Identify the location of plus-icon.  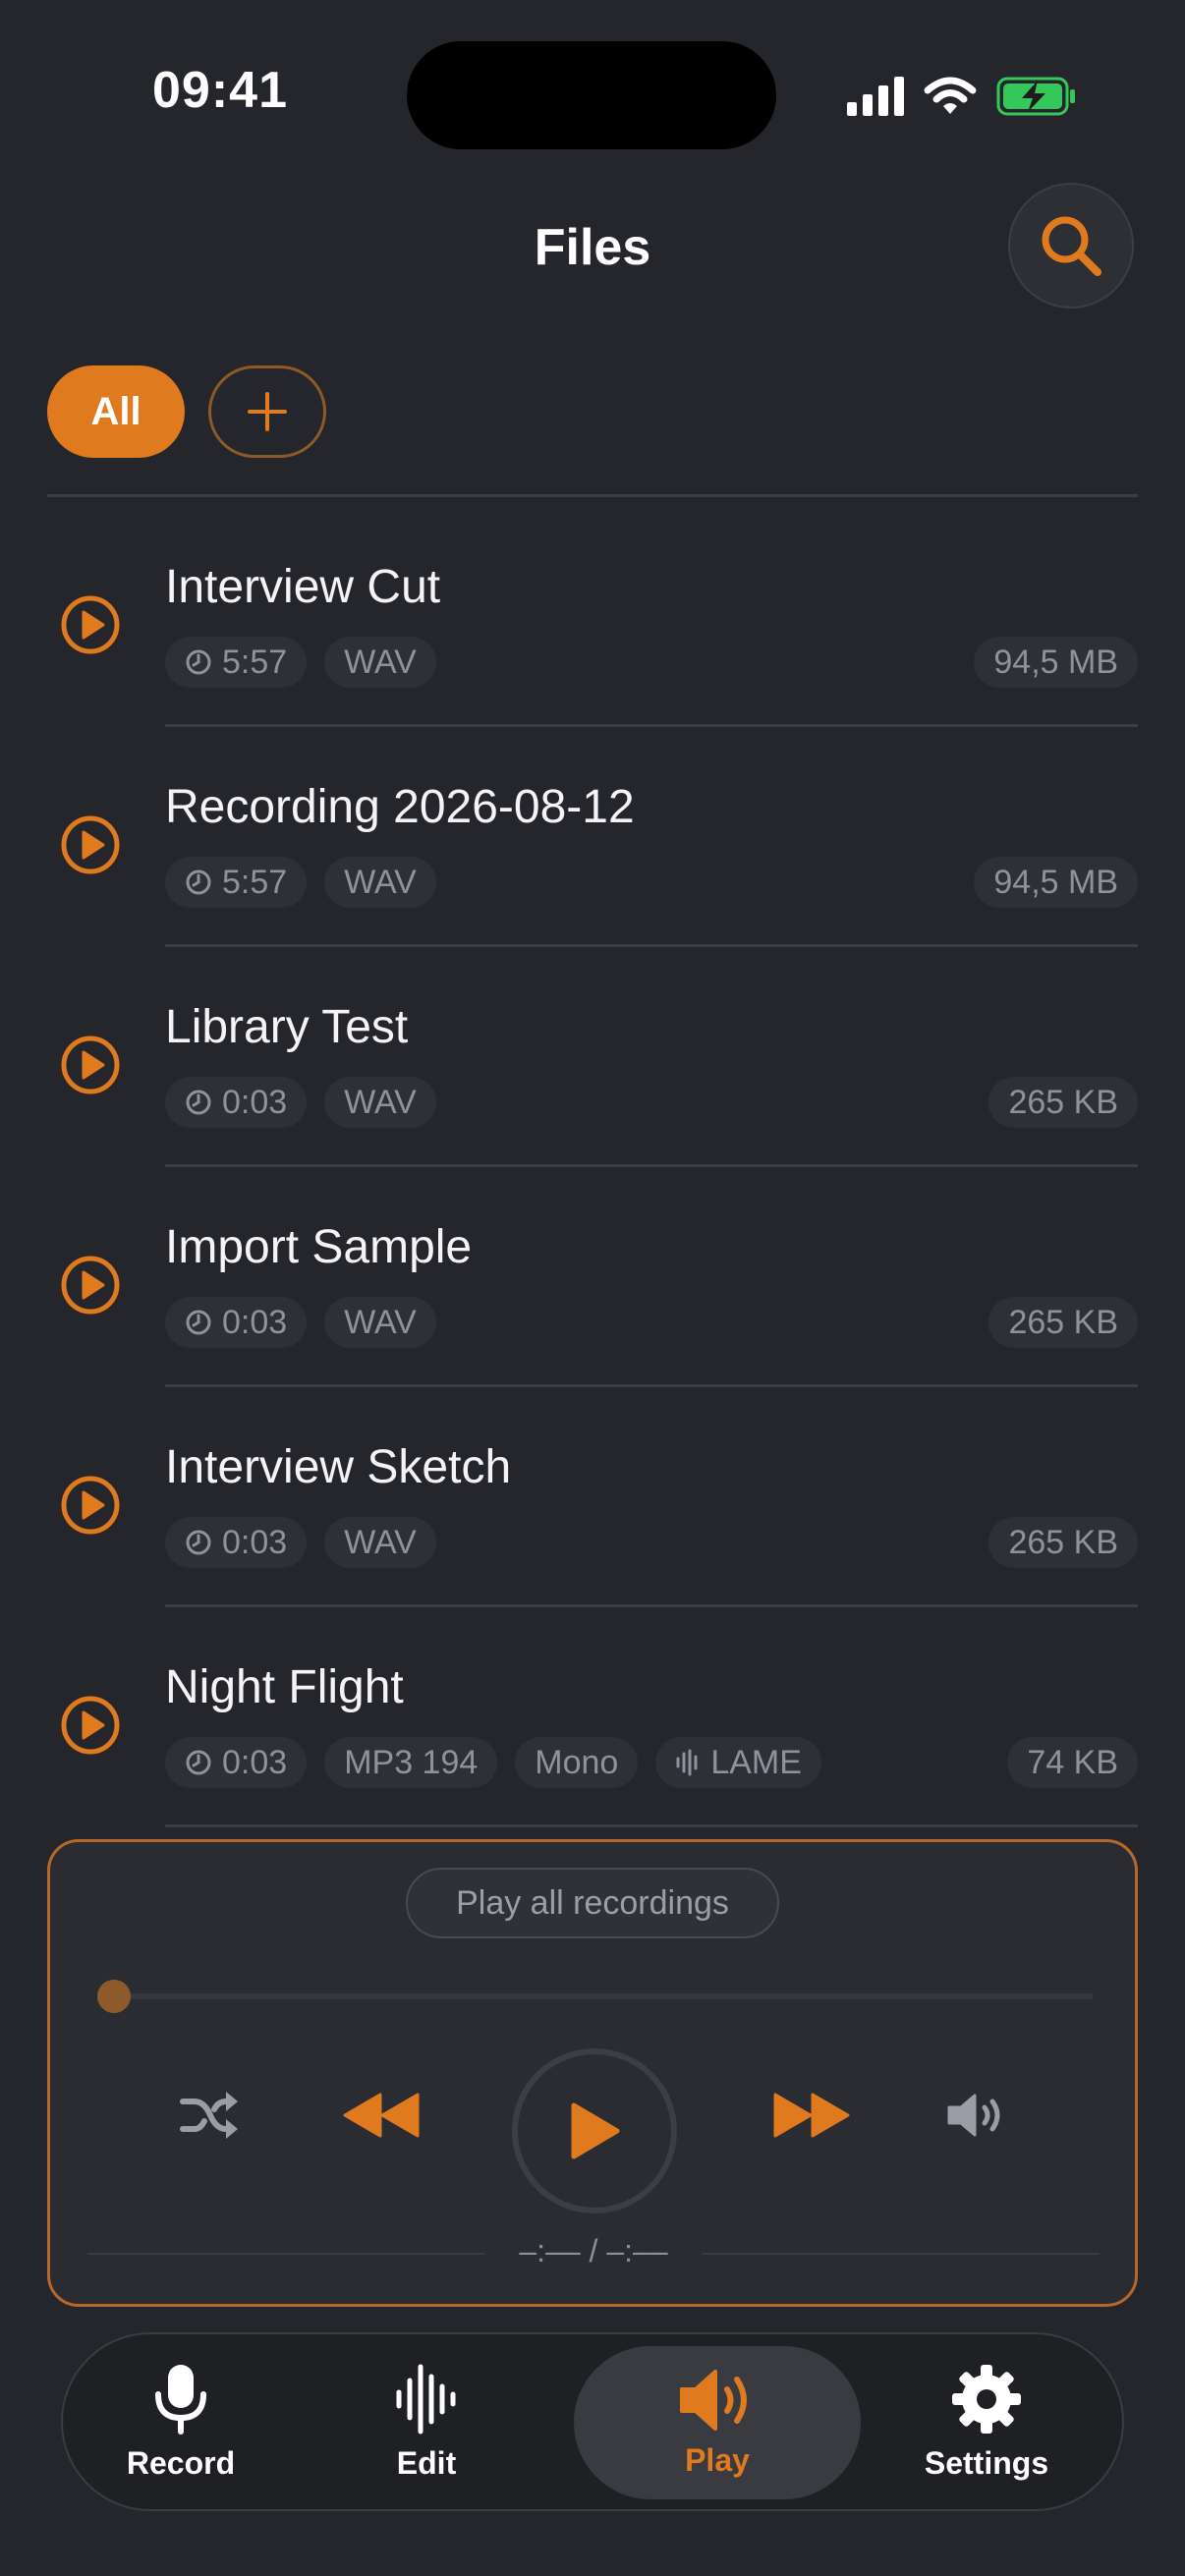
(267, 411).